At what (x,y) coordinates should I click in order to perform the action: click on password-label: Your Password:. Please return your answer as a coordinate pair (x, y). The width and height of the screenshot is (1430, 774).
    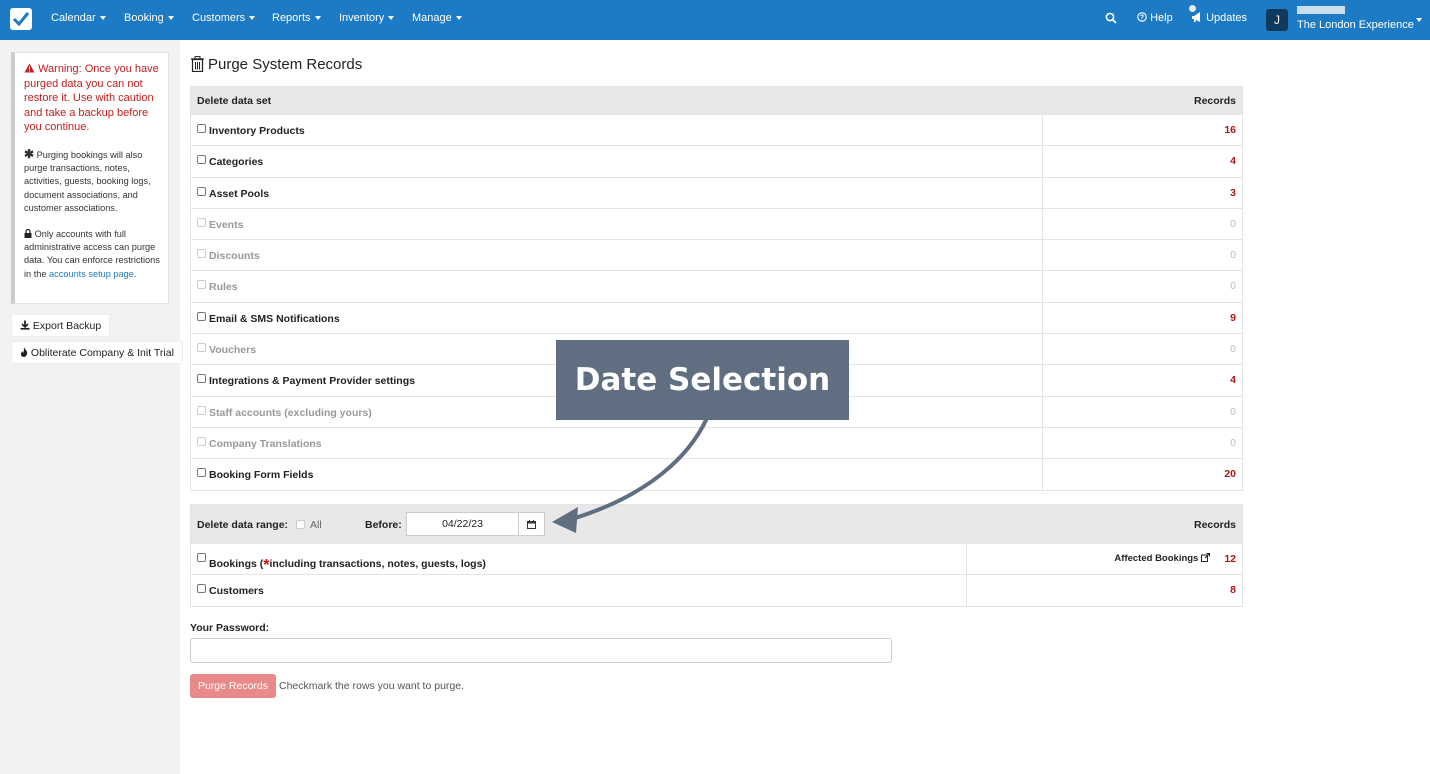
    Looking at the image, I should click on (230, 628).